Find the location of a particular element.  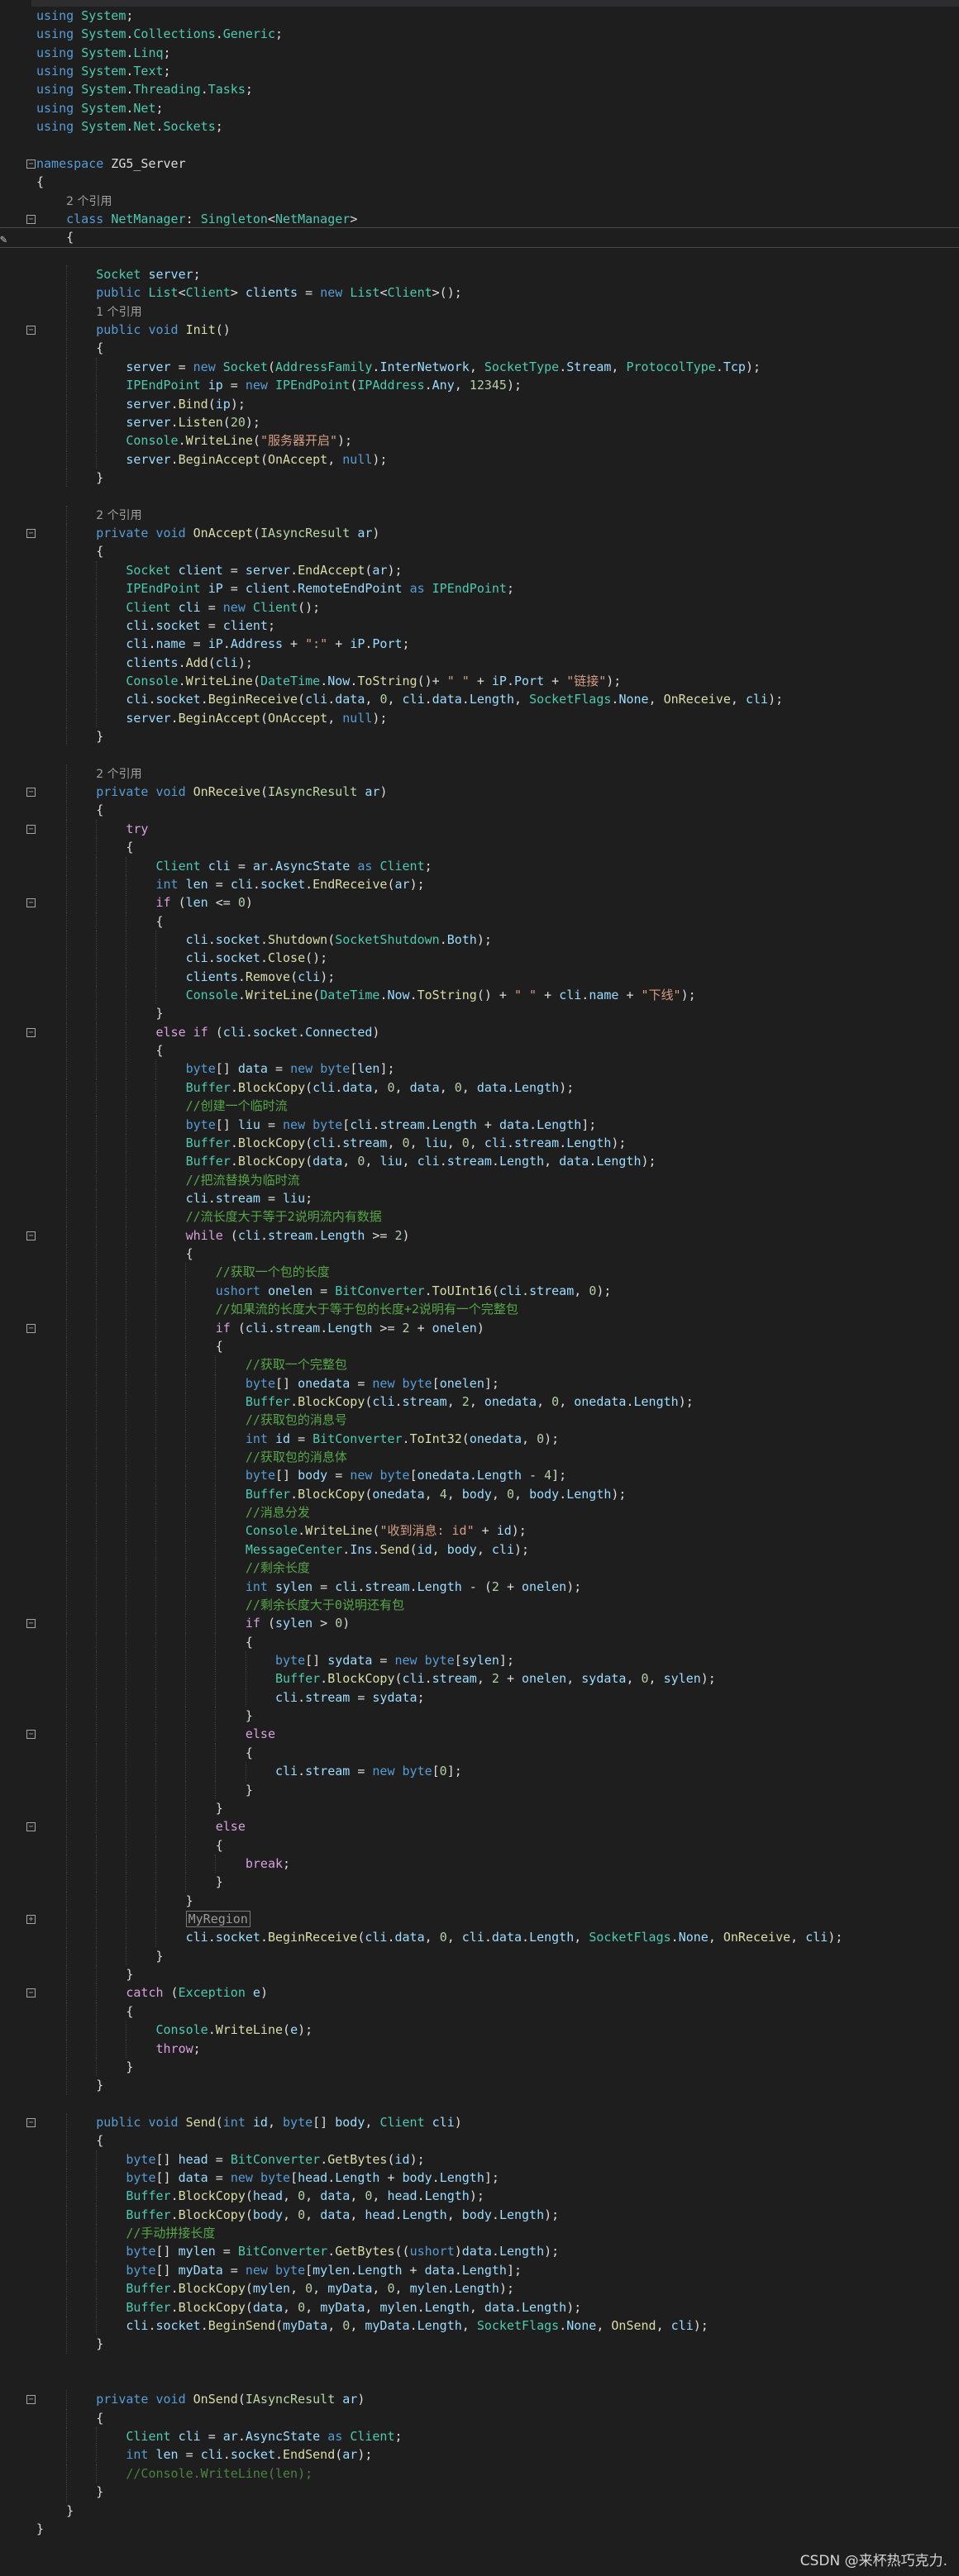

code-line: clients.Add(cli); is located at coordinates (479, 663).